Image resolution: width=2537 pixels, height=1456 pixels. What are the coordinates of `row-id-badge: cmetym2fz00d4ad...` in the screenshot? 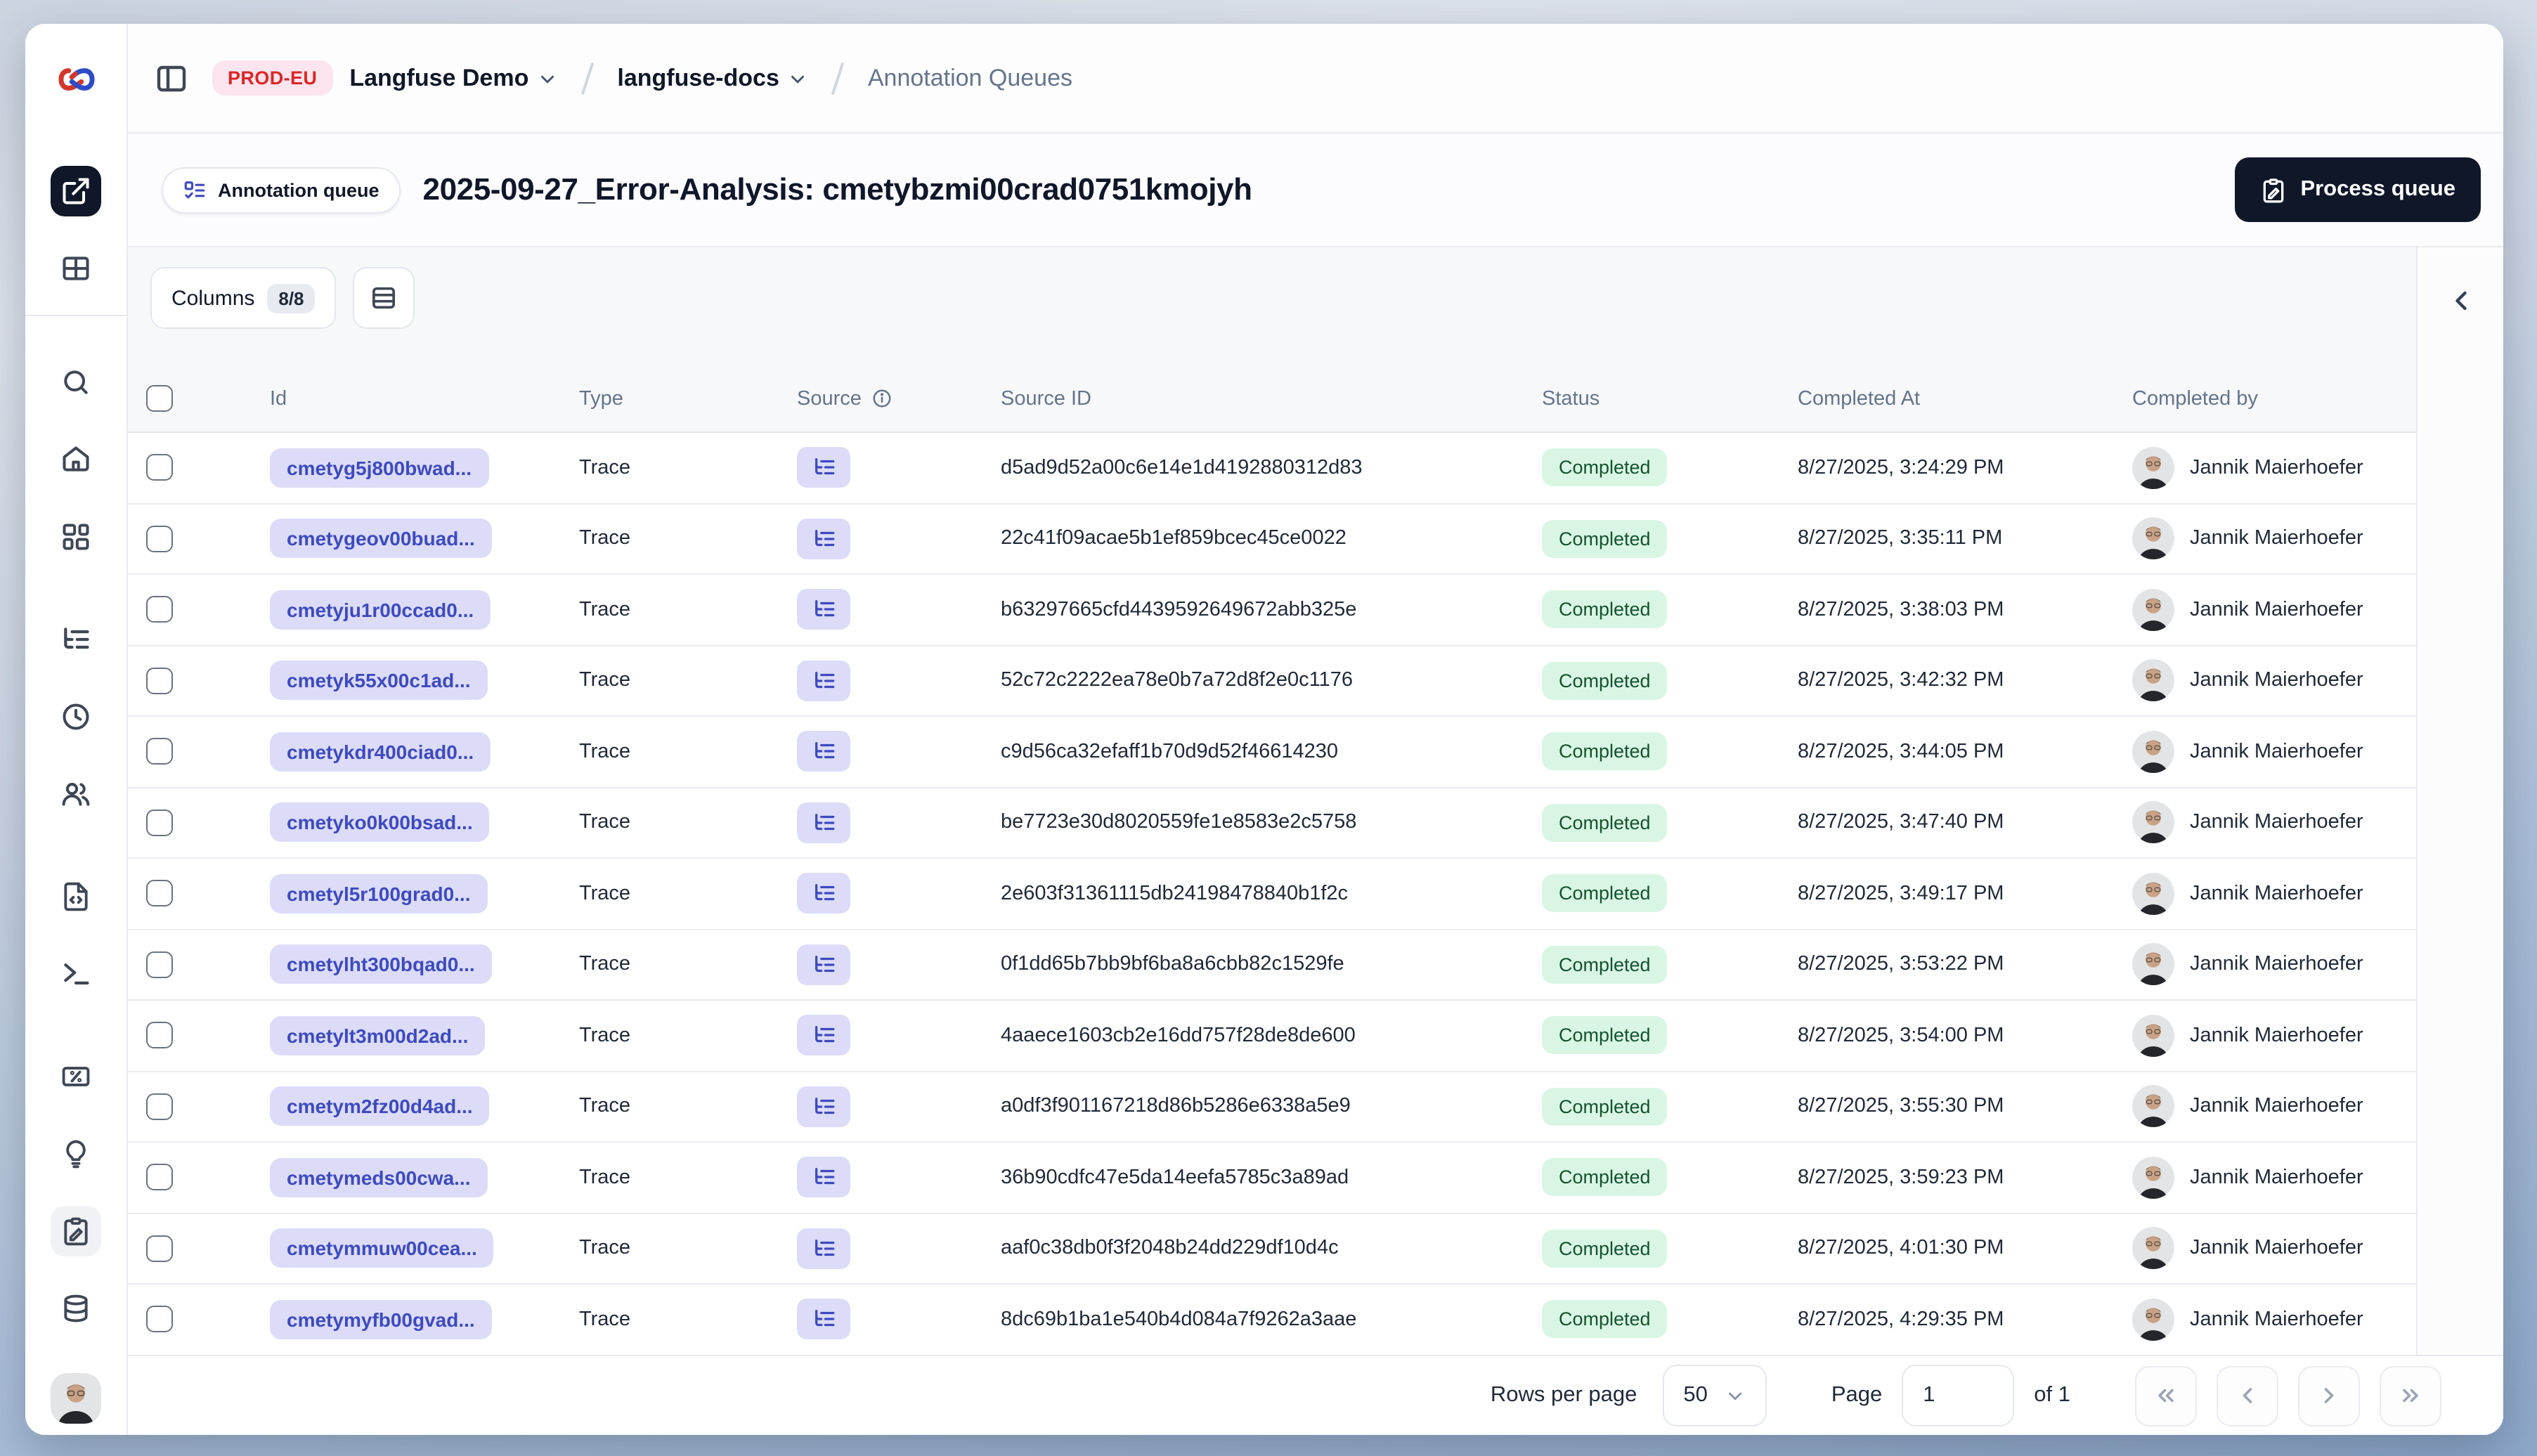 It's located at (380, 1106).